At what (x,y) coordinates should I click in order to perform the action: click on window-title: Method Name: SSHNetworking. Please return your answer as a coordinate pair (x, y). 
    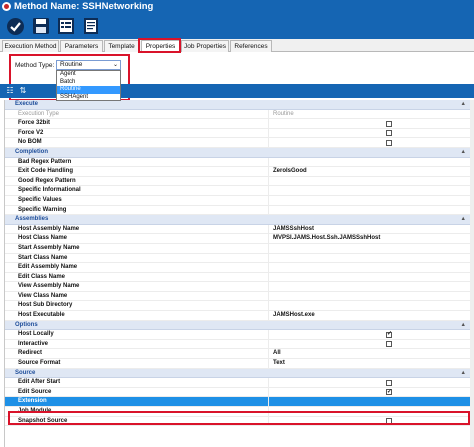
    Looking at the image, I should click on (84, 6).